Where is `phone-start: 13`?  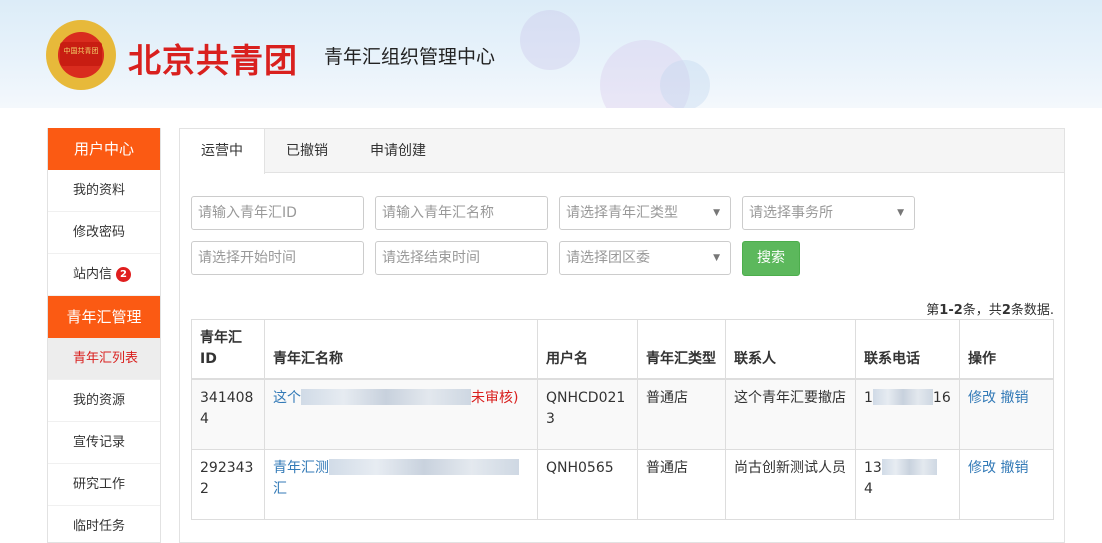 phone-start: 13 is located at coordinates (873, 467).